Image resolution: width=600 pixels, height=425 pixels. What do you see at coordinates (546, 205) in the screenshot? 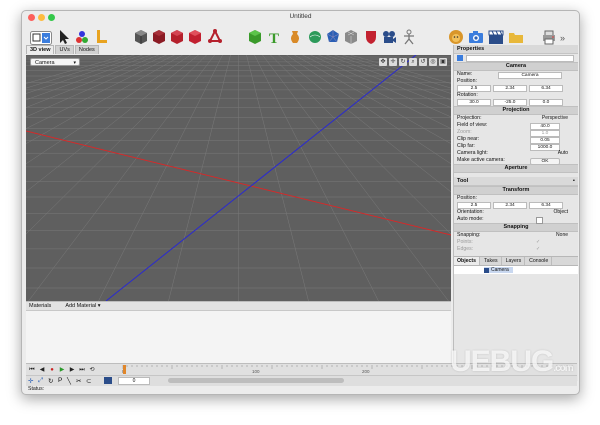
I see `tool-position-z-field: 6.34` at bounding box center [546, 205].